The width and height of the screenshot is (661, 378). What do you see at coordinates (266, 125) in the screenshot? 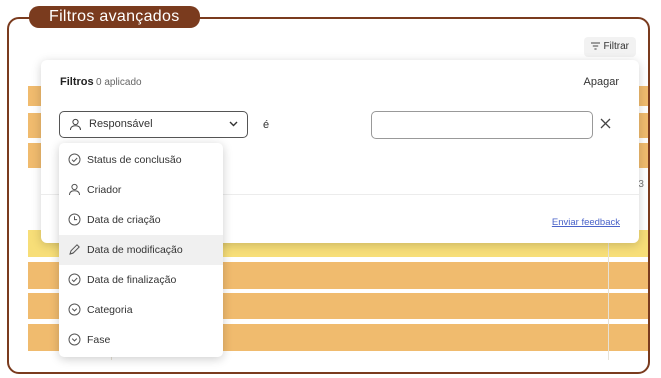
I see `operator-label: é` at bounding box center [266, 125].